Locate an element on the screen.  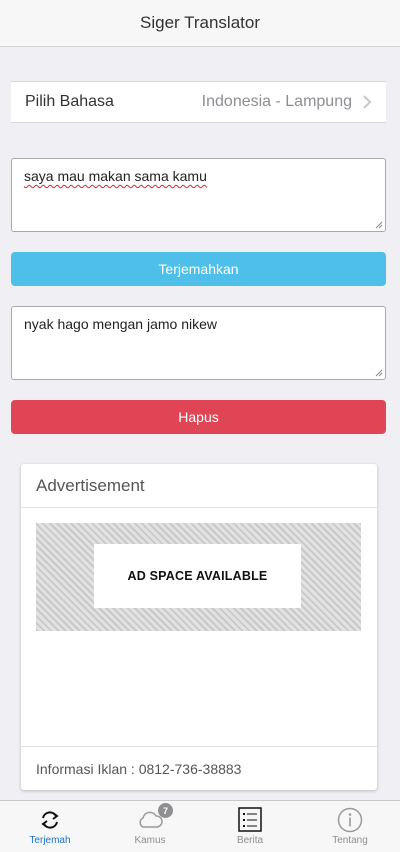
tab-berita: Berita is located at coordinates (250, 826).